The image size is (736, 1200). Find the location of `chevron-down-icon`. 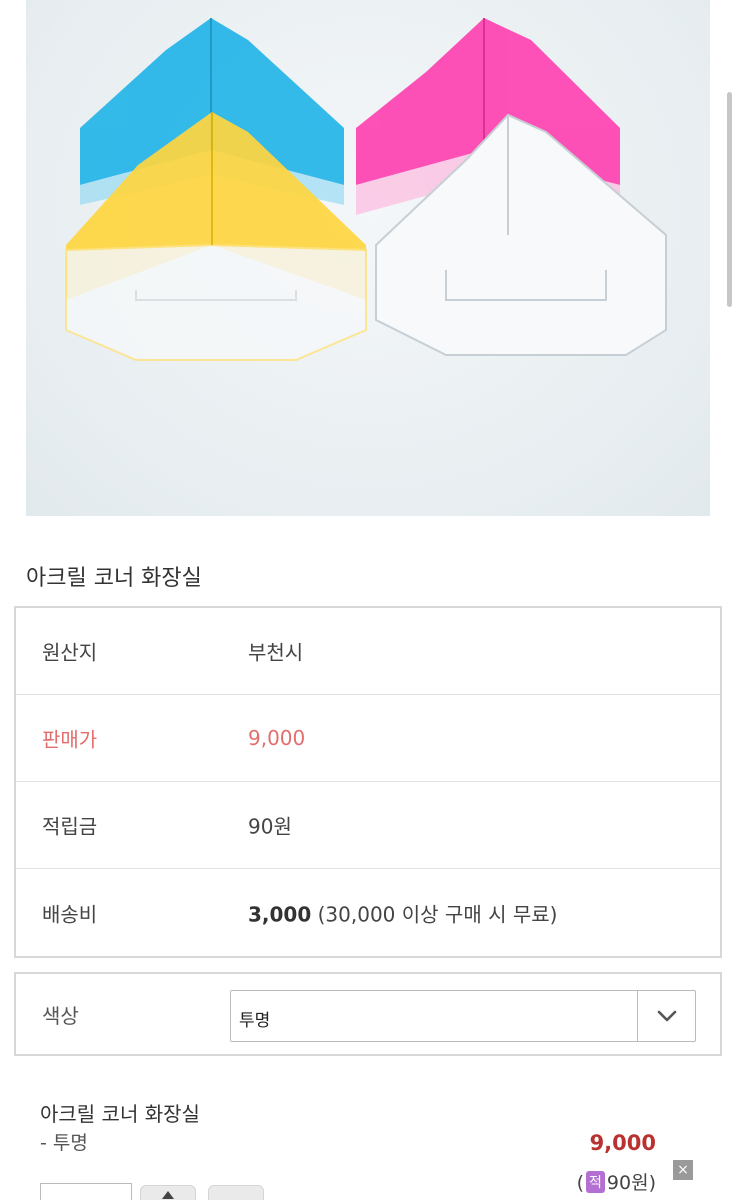

chevron-down-icon is located at coordinates (666, 1016).